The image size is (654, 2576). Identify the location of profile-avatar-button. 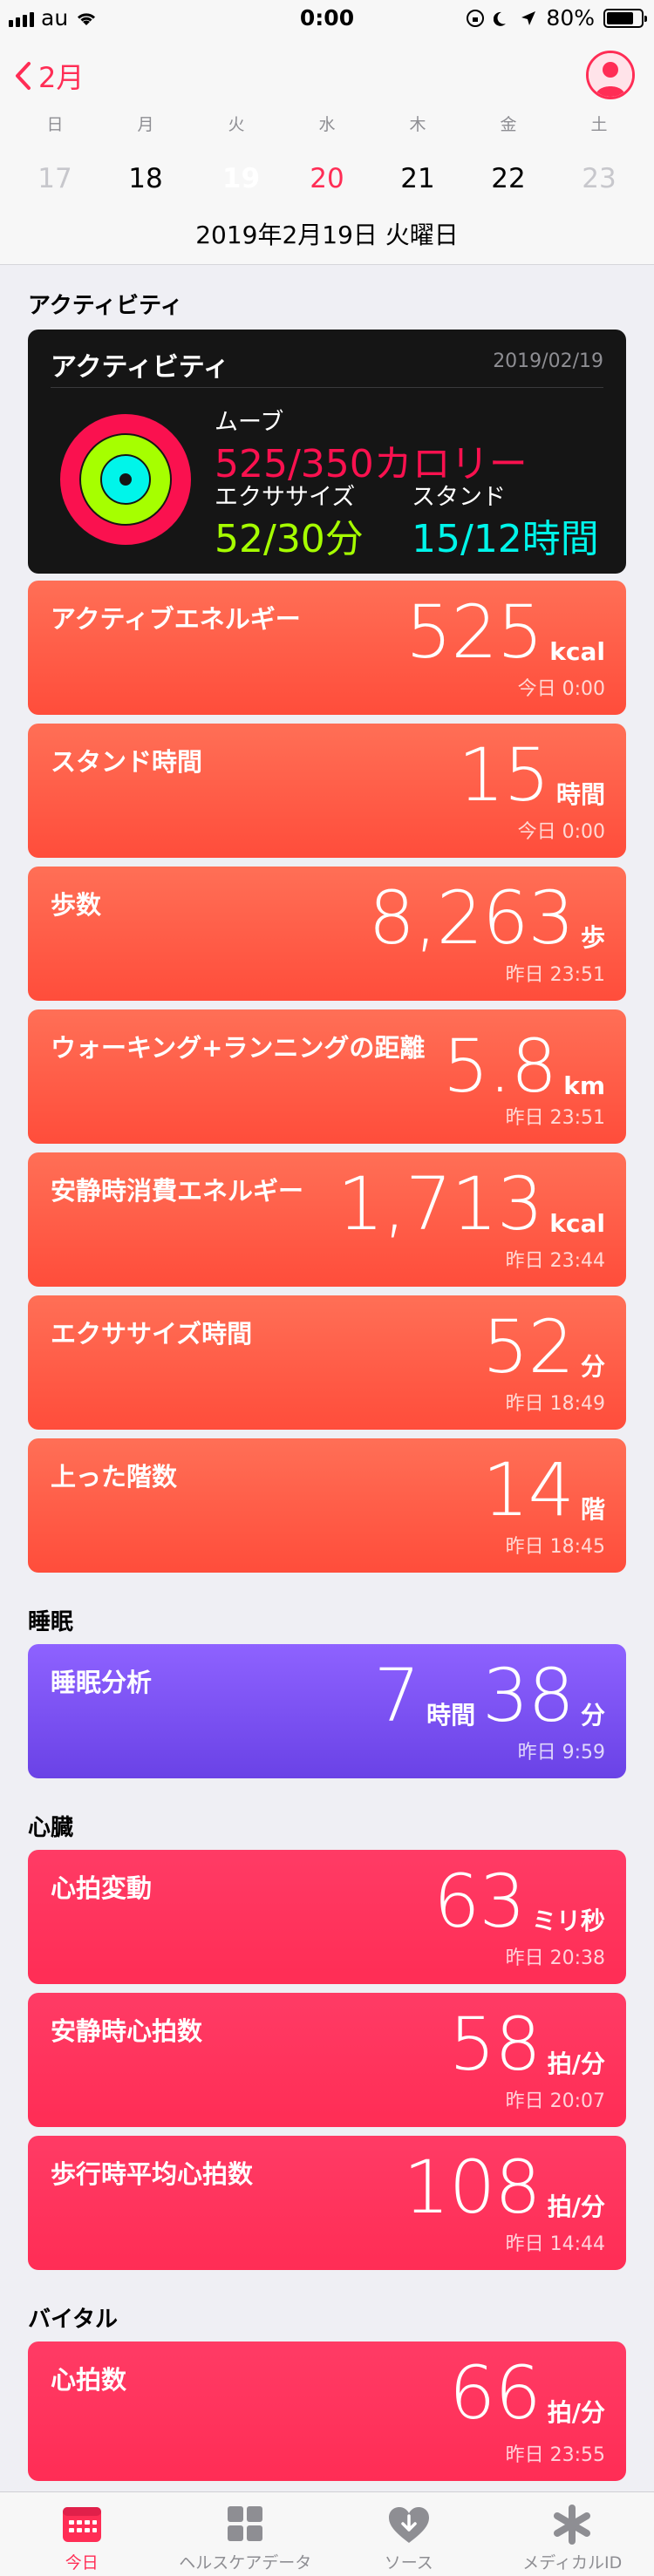
(610, 75).